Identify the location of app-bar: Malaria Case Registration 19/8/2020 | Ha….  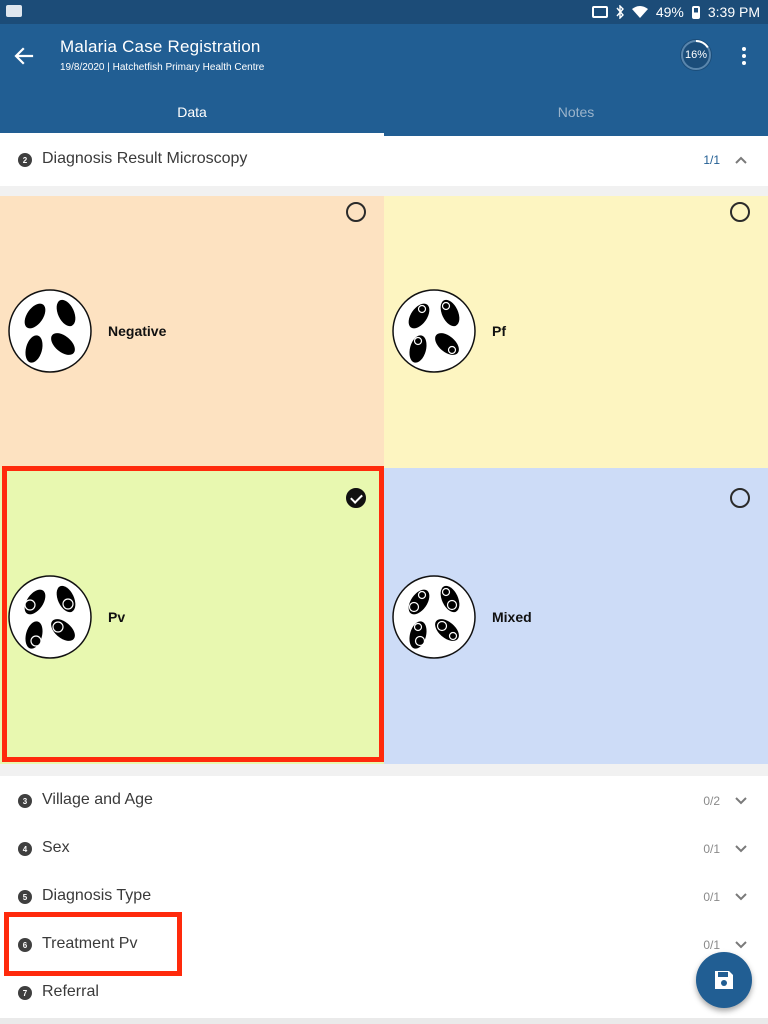
(384, 56).